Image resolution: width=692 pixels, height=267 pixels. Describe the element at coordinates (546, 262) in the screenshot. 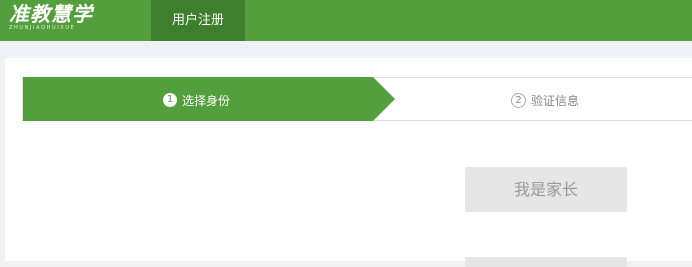

I see `second-role-button` at that location.